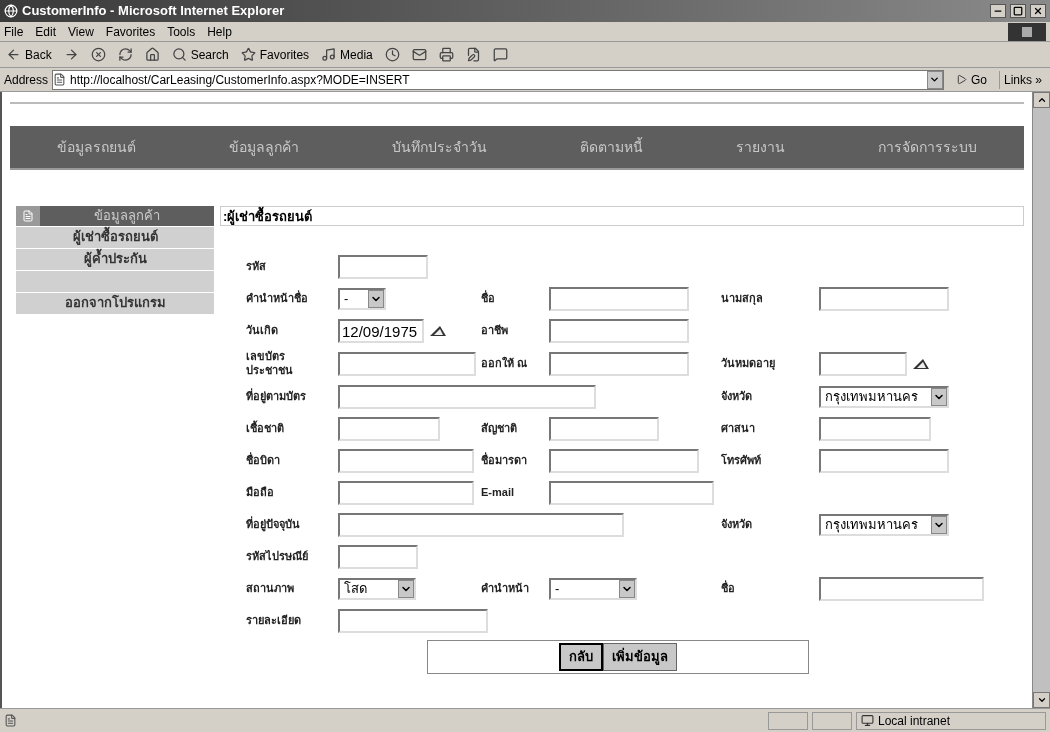 This screenshot has height=732, width=1050. What do you see at coordinates (498, 79) in the screenshot?
I see `address-field: http://localhost/CarLeasing/CustomerInfo.aspx?MODE=INSERT` at bounding box center [498, 79].